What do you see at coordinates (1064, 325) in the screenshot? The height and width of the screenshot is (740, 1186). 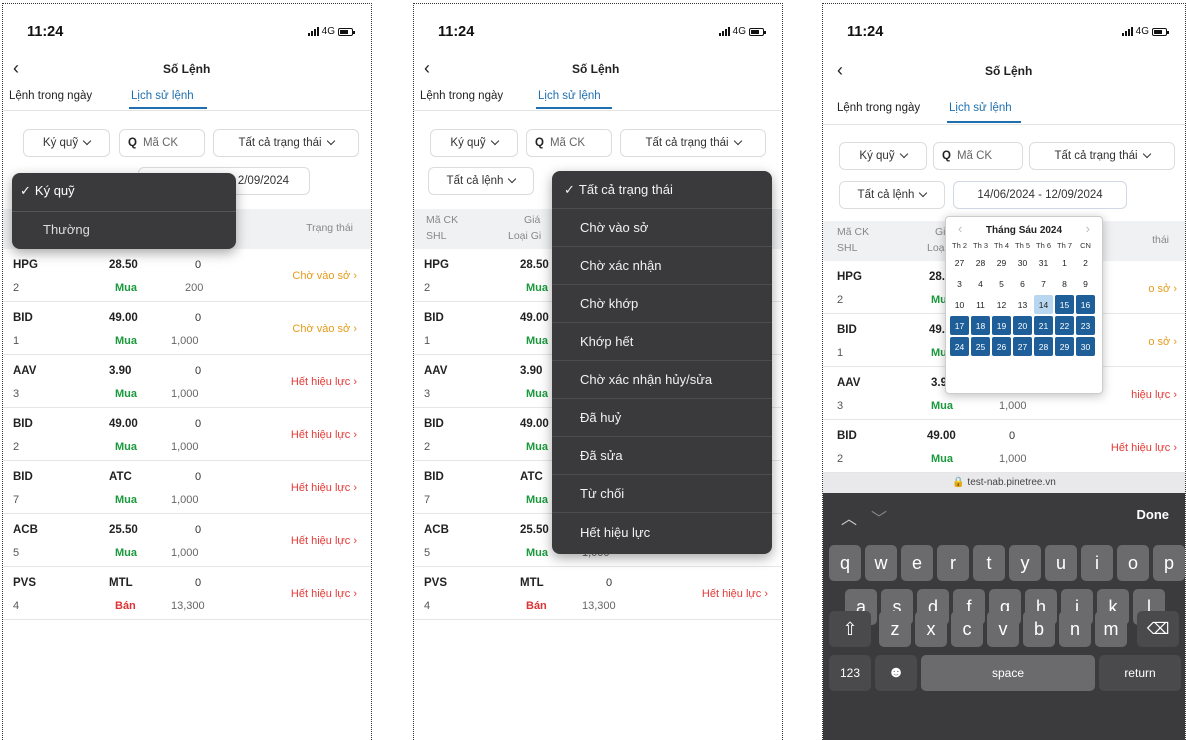 I see `calendar-day: 22` at bounding box center [1064, 325].